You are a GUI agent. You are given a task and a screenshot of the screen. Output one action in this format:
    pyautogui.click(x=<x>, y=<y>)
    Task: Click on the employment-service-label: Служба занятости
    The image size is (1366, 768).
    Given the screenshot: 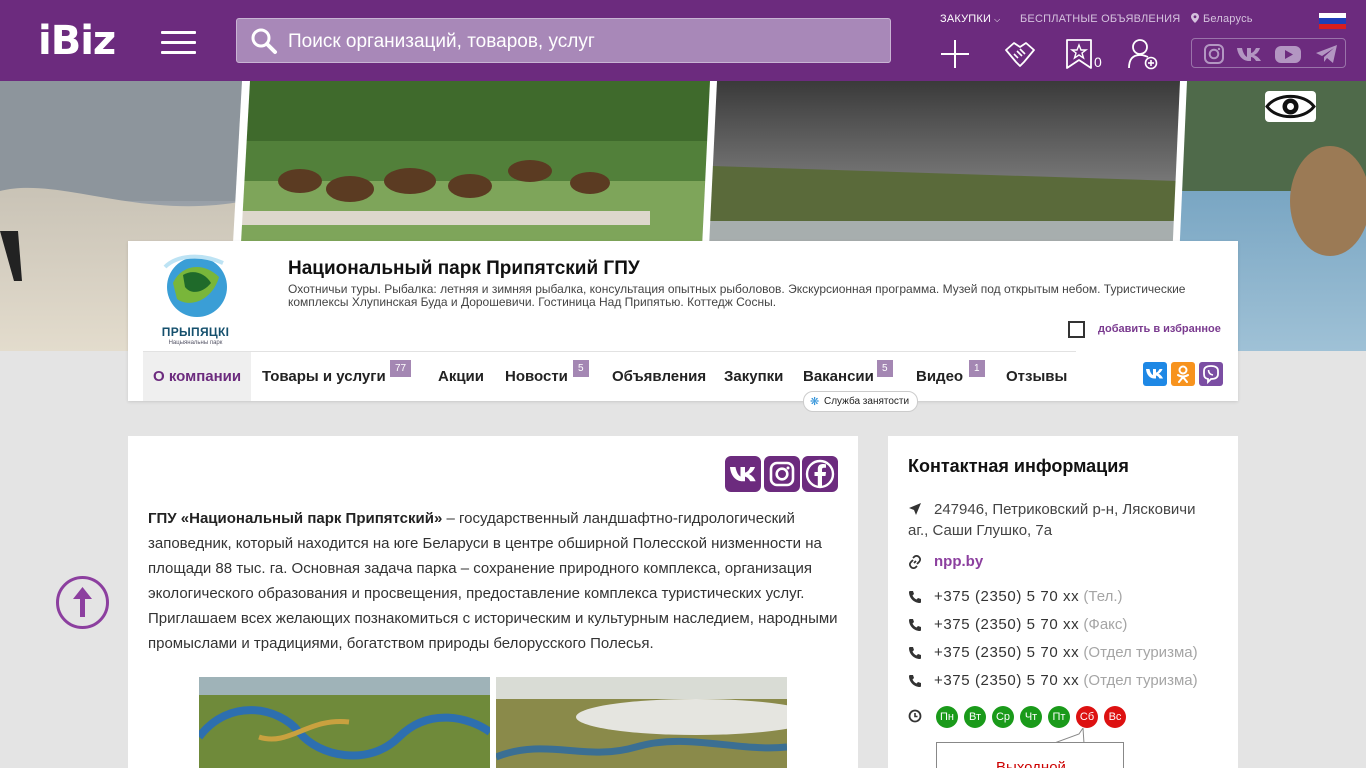 What is the action you would take?
    pyautogui.click(x=867, y=401)
    